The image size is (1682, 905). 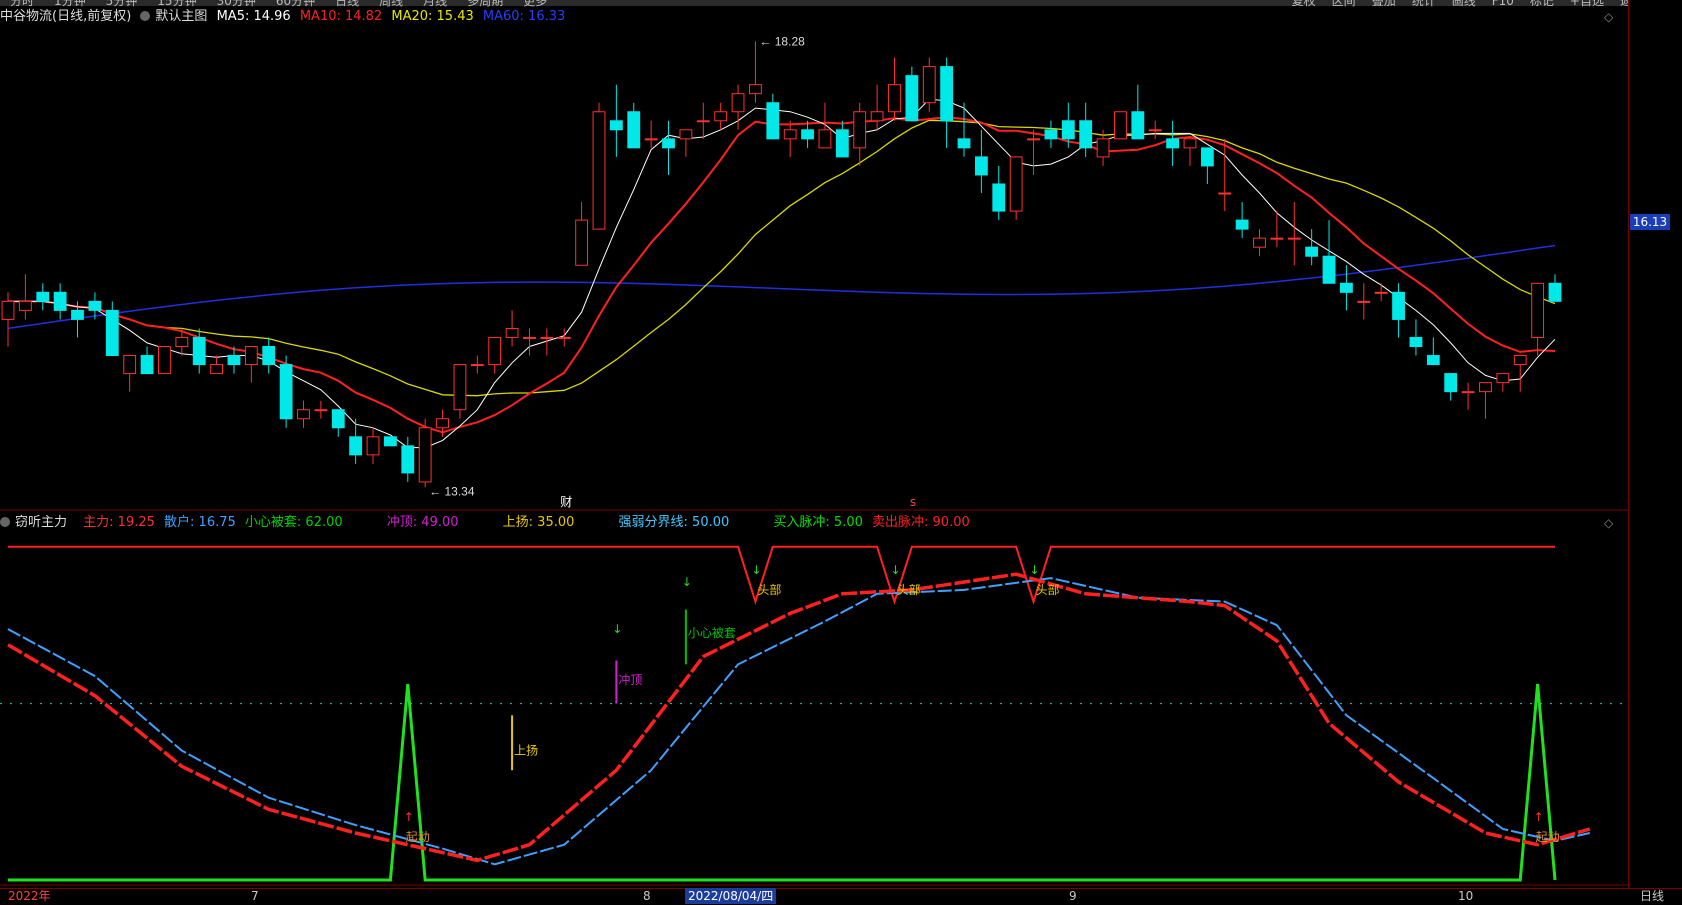 What do you see at coordinates (29, 896) in the screenshot?
I see `x-label-year: 2022年` at bounding box center [29, 896].